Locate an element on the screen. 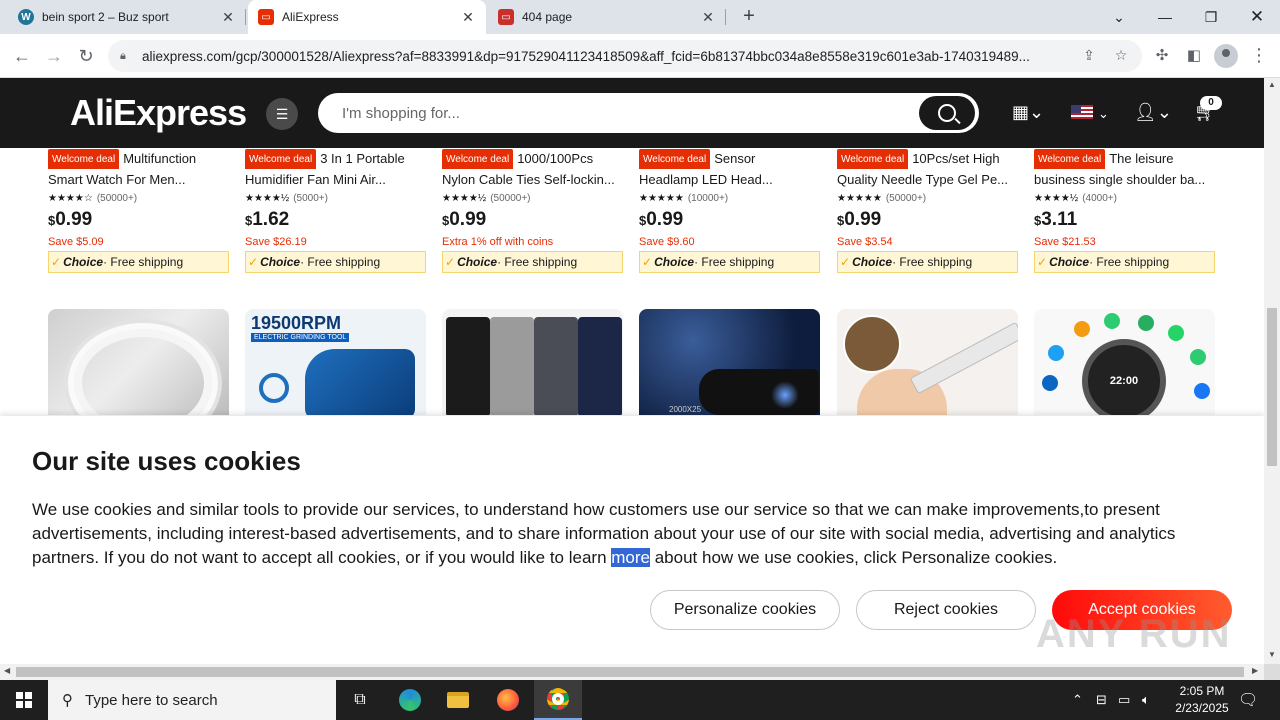  taskbar-search-box: ⚲ Type here to search is located at coordinates (192, 700).